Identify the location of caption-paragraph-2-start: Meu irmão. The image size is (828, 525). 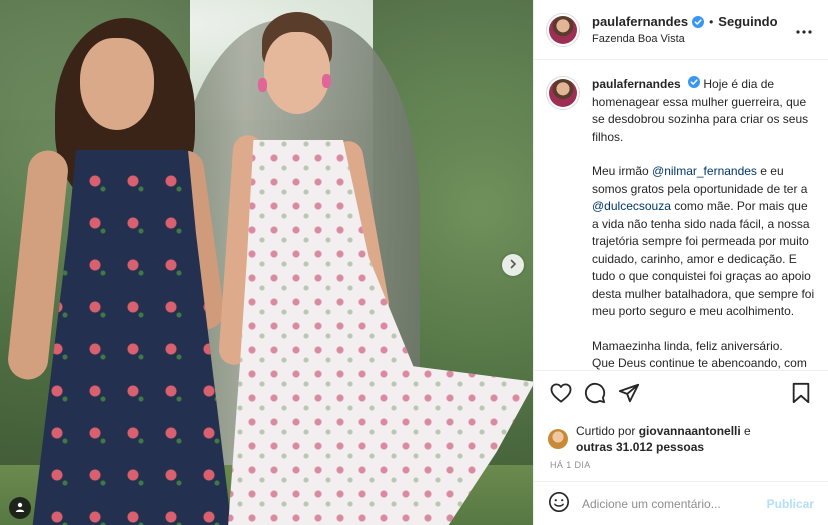
(622, 171).